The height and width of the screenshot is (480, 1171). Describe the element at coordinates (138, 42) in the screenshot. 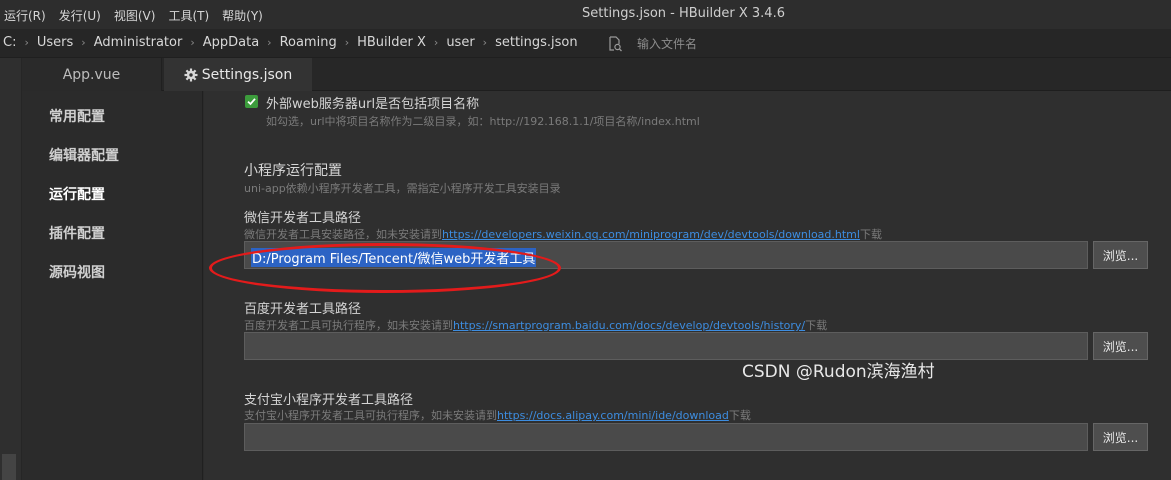

I see `breadcrumb-item: Administrator` at that location.